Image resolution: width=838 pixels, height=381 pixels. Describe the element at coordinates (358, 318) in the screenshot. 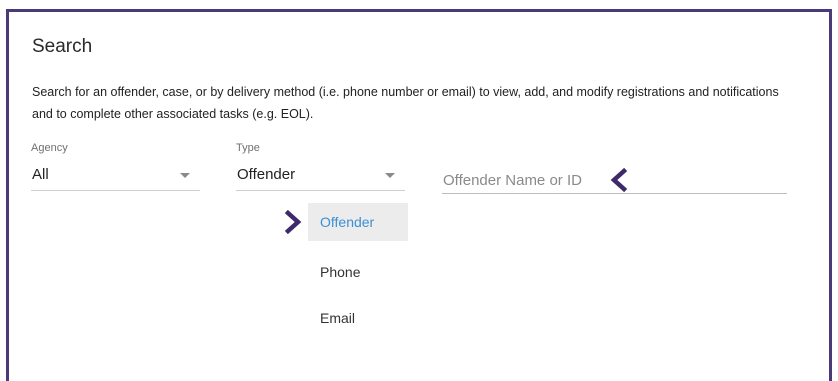

I see `type-option-email: Email` at that location.